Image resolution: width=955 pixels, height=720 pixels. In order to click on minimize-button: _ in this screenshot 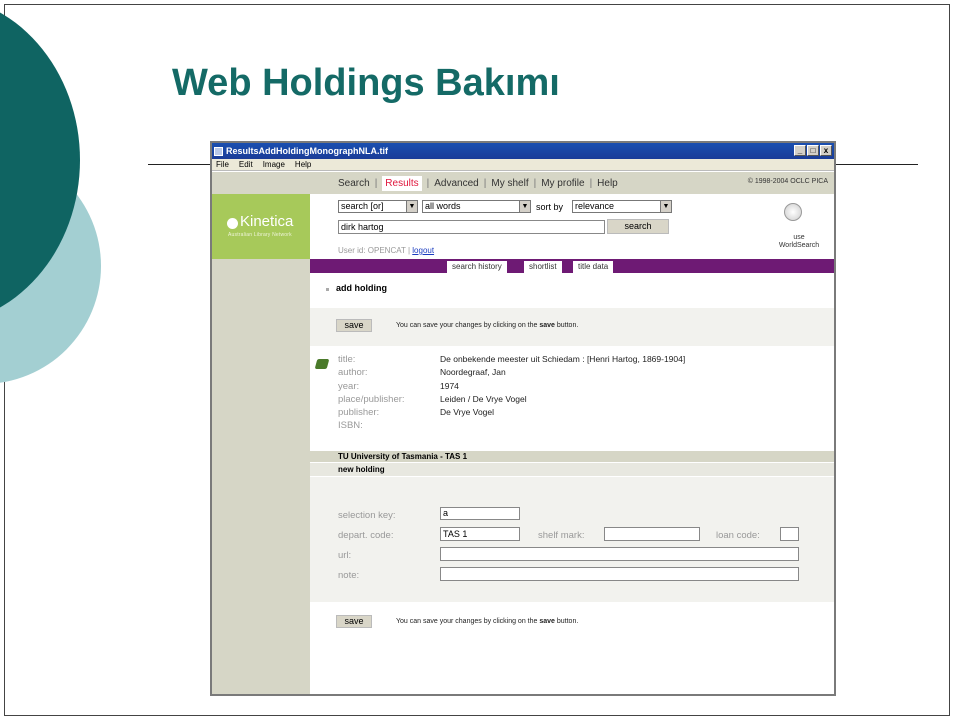, I will do `click(800, 150)`.